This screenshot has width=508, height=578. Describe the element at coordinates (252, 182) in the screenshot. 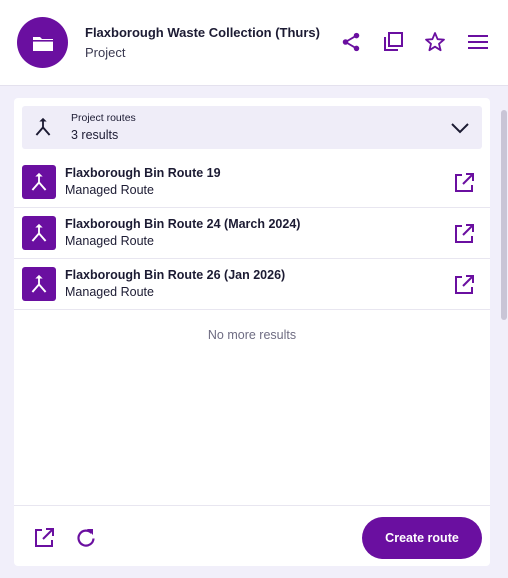

I see `route-row: Flaxborough Bin Route 19 Managed Route` at that location.